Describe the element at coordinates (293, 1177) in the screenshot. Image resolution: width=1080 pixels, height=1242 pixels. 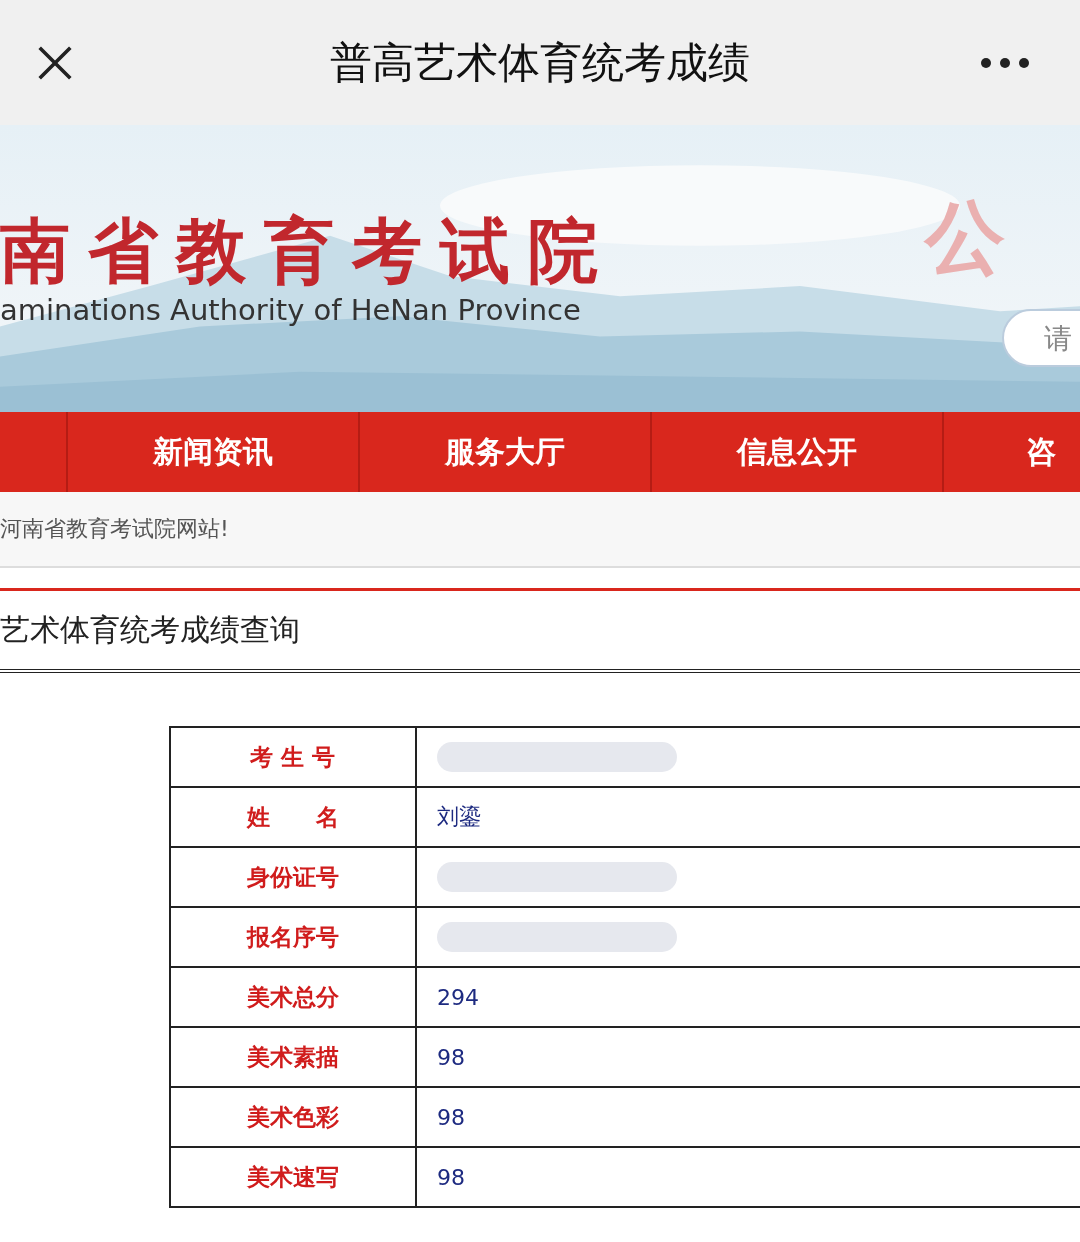
I see `table-cell: 美术速写` at that location.